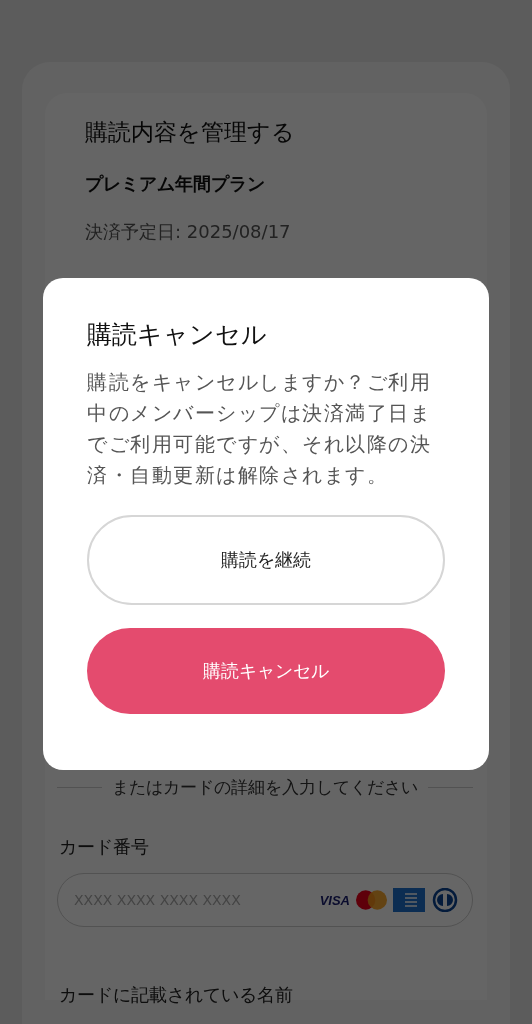  What do you see at coordinates (265, 787) in the screenshot?
I see `divider-label: またはカードの詳細を入力してください` at bounding box center [265, 787].